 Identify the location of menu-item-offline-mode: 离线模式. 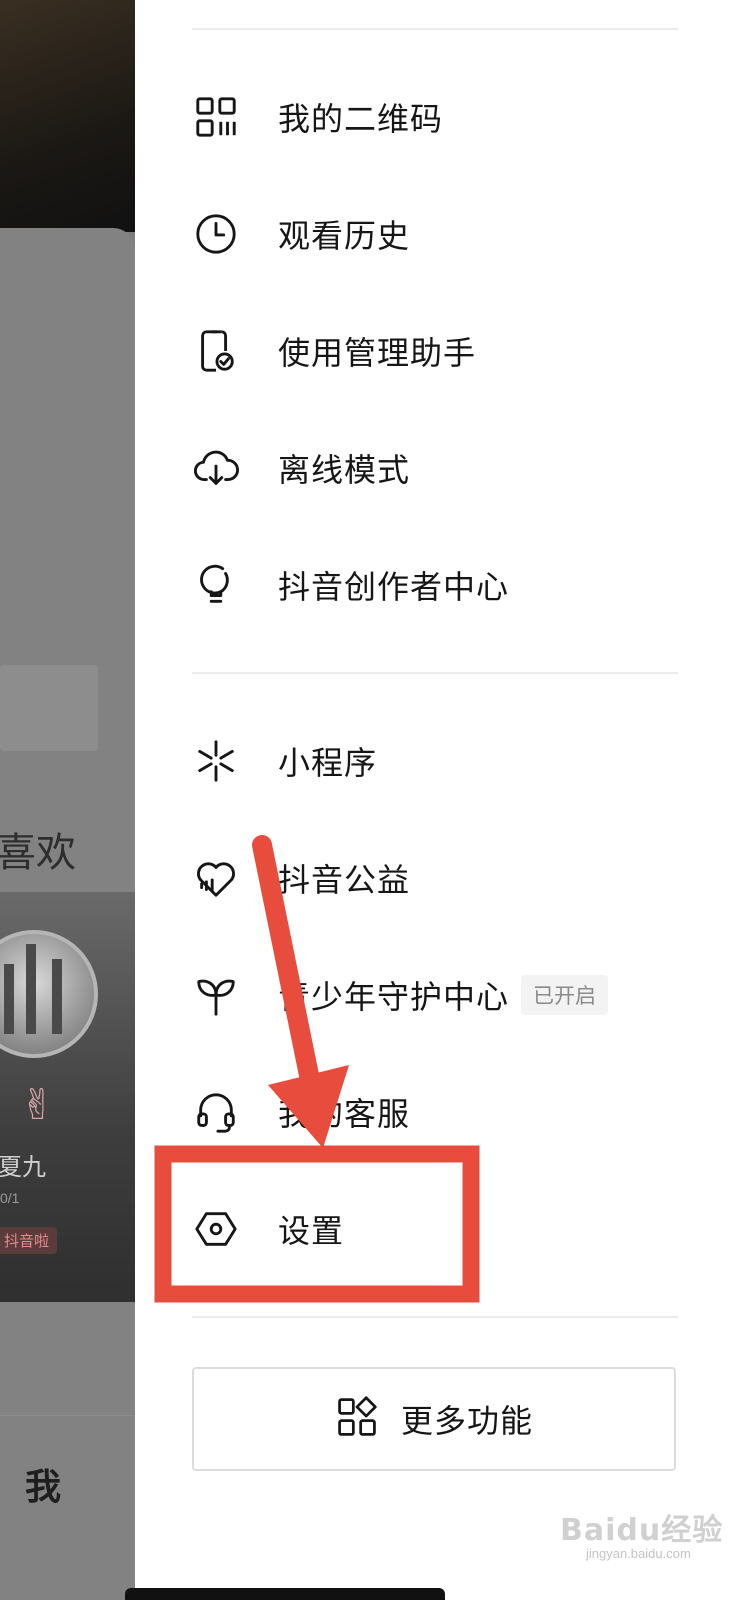
(435, 468).